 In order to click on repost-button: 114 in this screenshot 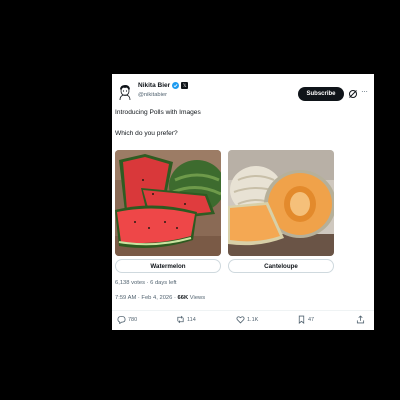, I will do `click(186, 319)`.